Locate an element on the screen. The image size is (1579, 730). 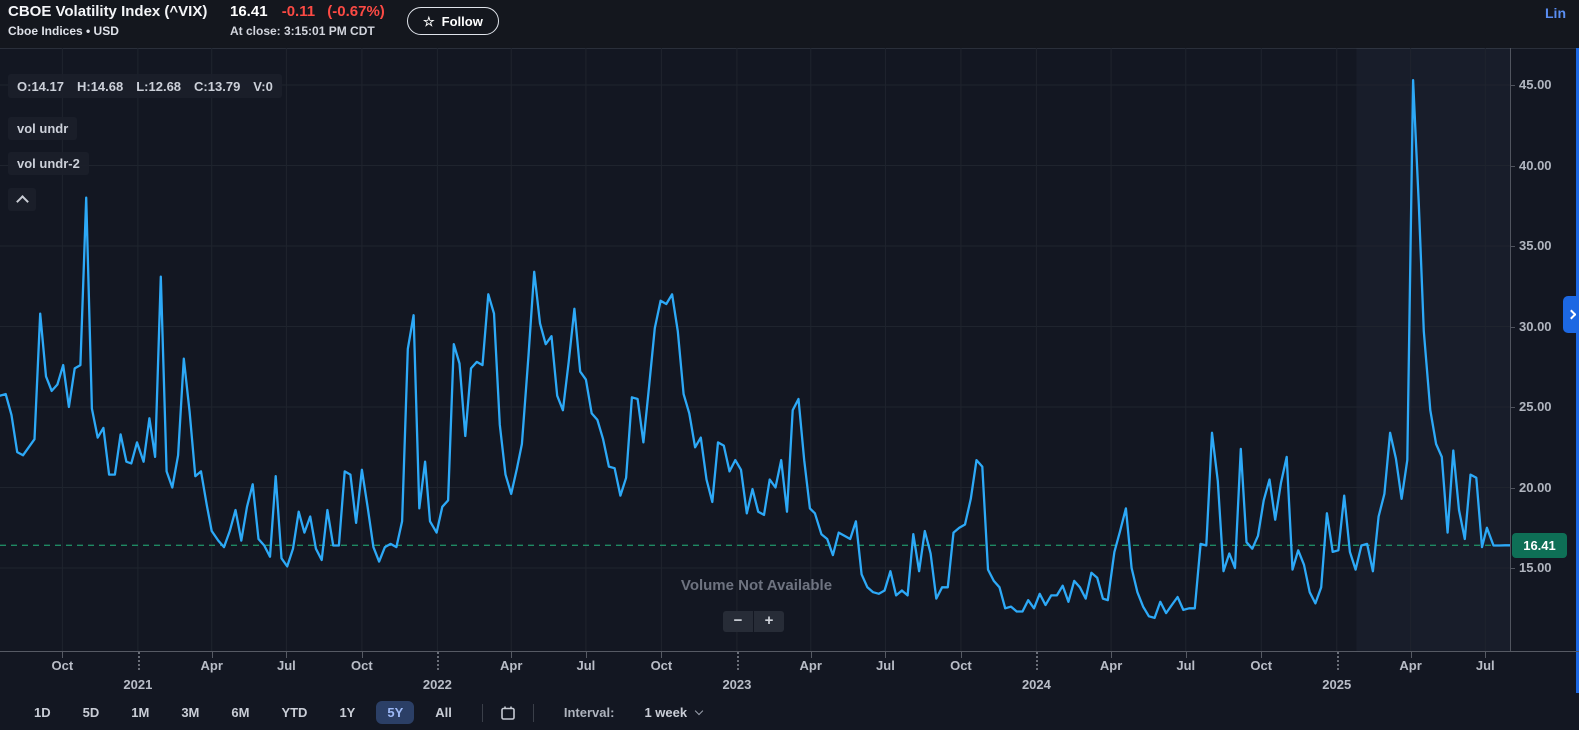
ohlc-value: O:14.17 is located at coordinates (40, 86).